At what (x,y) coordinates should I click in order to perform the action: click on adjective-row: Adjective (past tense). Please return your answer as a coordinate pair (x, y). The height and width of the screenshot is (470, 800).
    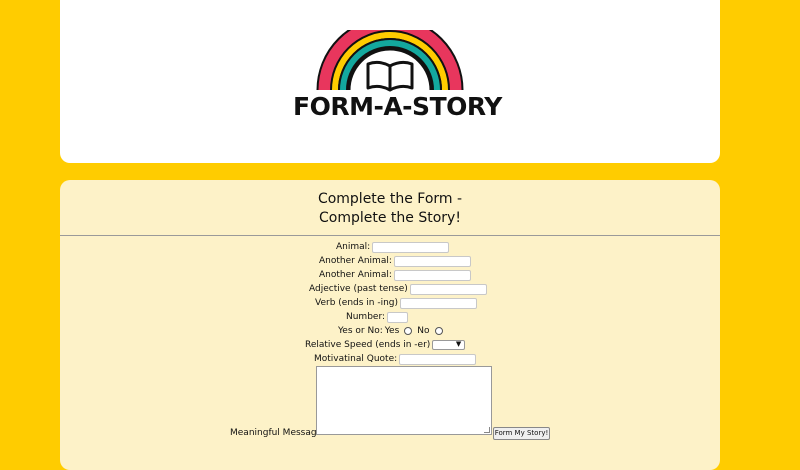
    Looking at the image, I should click on (398, 289).